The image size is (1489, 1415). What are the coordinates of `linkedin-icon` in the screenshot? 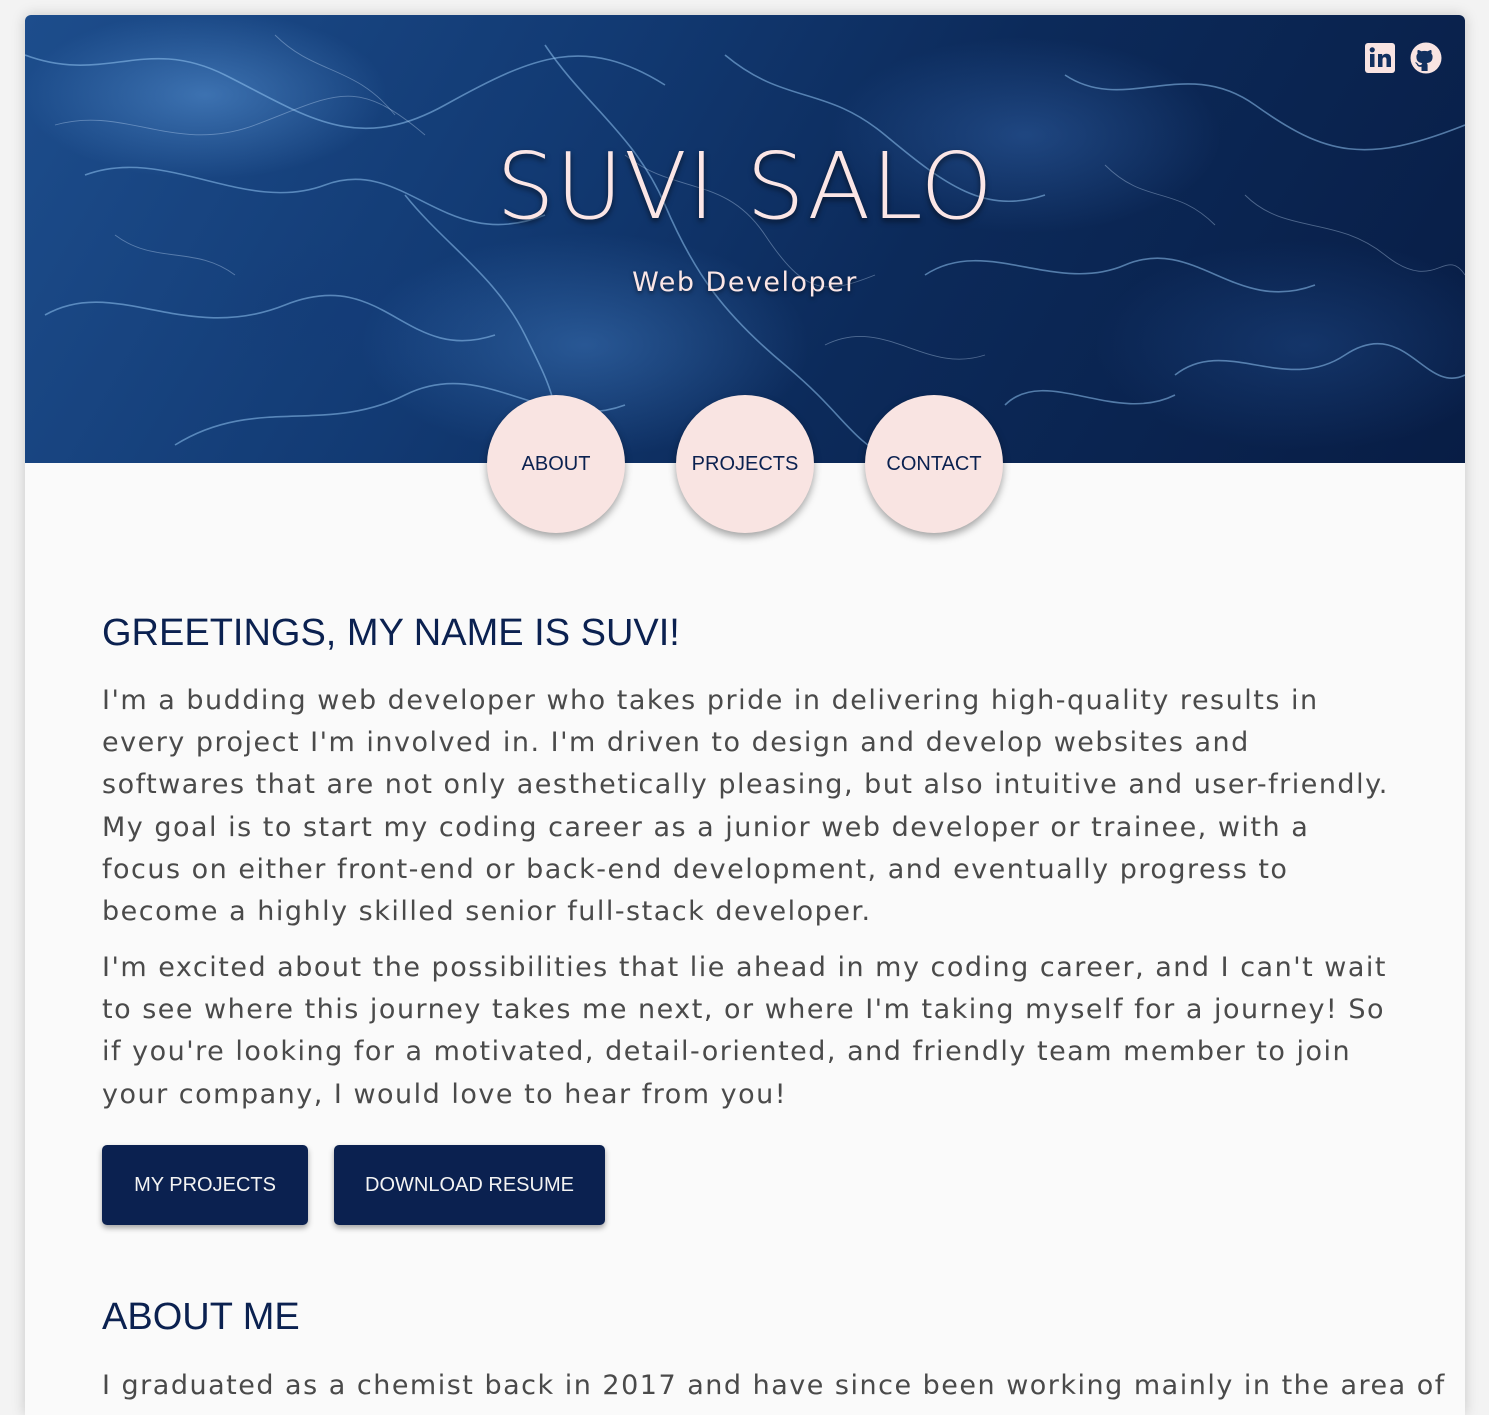 It's located at (1380, 58).